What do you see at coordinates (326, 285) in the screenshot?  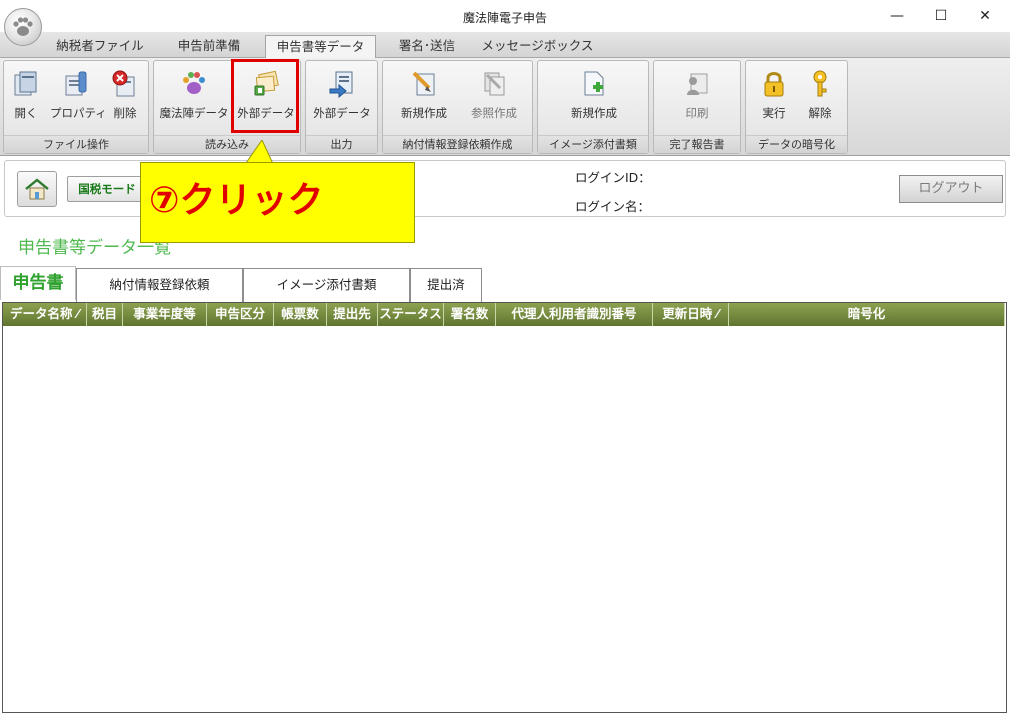 I see `tab-image-attachments: イメージ添付書類` at bounding box center [326, 285].